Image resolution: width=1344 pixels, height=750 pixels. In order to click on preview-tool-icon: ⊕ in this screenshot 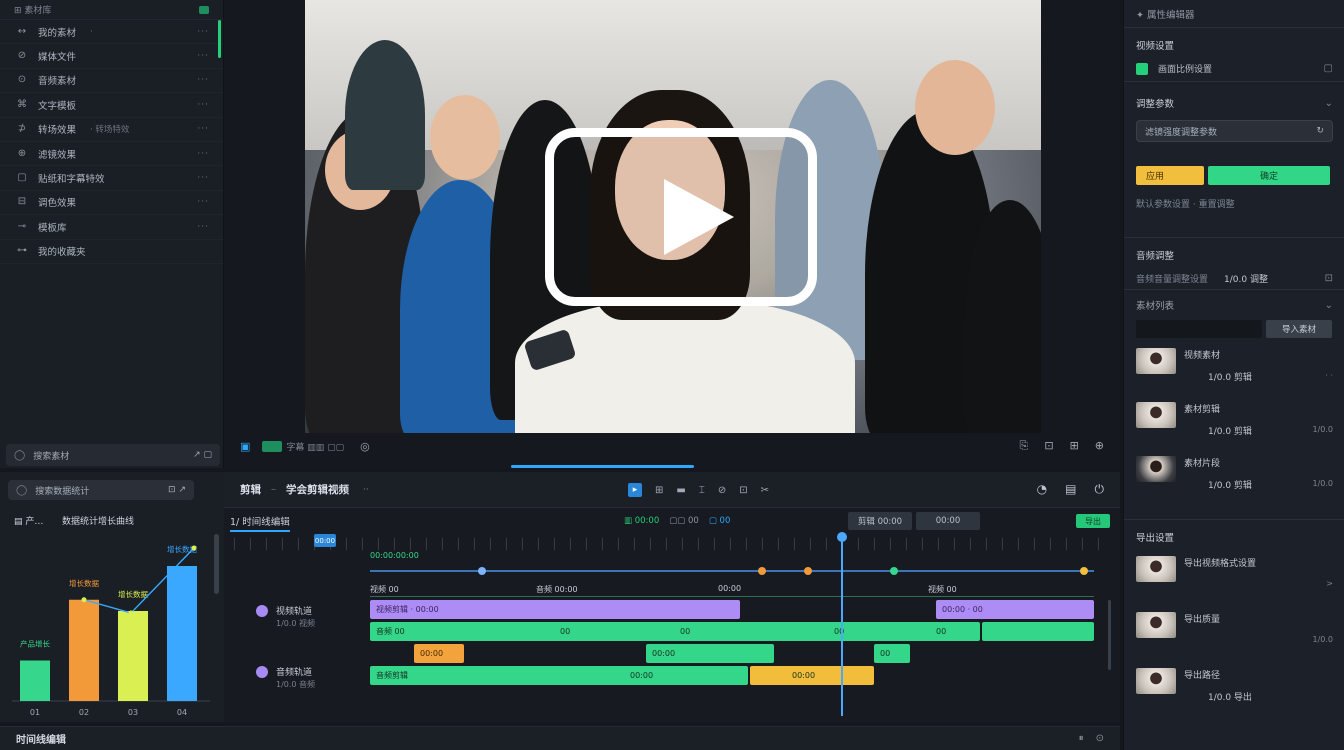, I will do `click(1099, 446)`.